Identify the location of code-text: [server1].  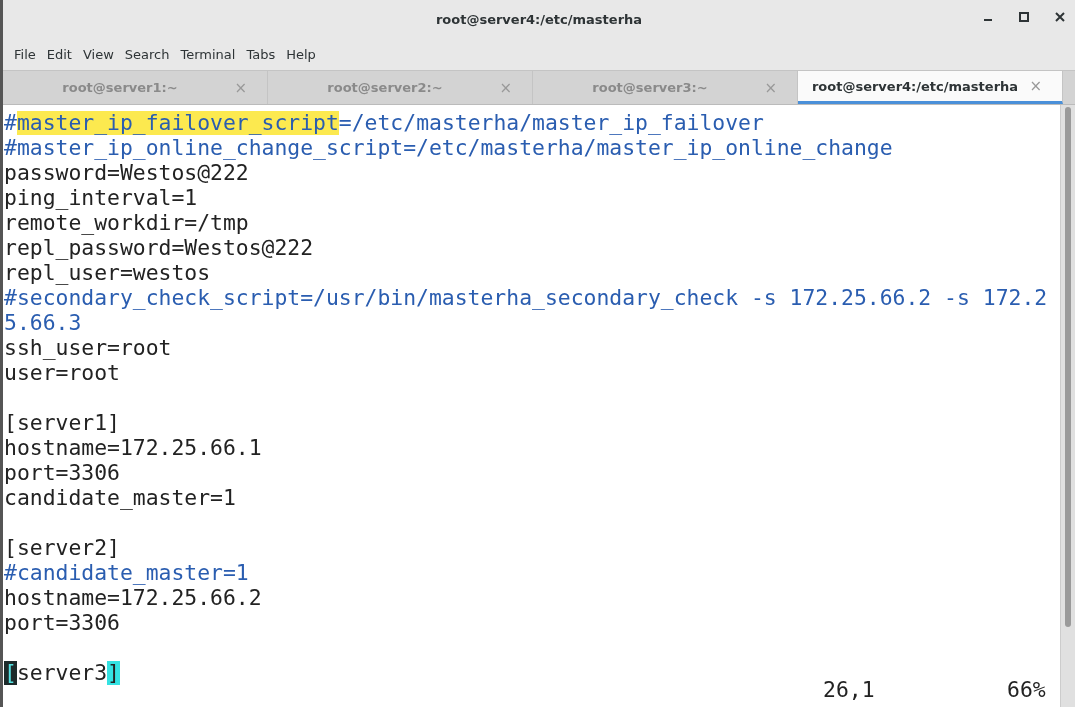
(62, 423).